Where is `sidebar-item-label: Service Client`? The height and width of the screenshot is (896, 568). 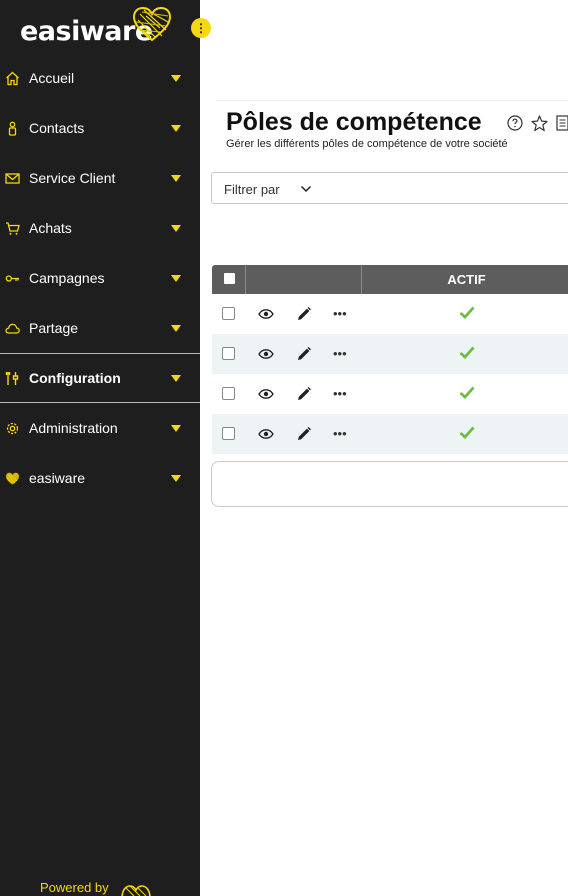
sidebar-item-label: Service Client is located at coordinates (72, 178).